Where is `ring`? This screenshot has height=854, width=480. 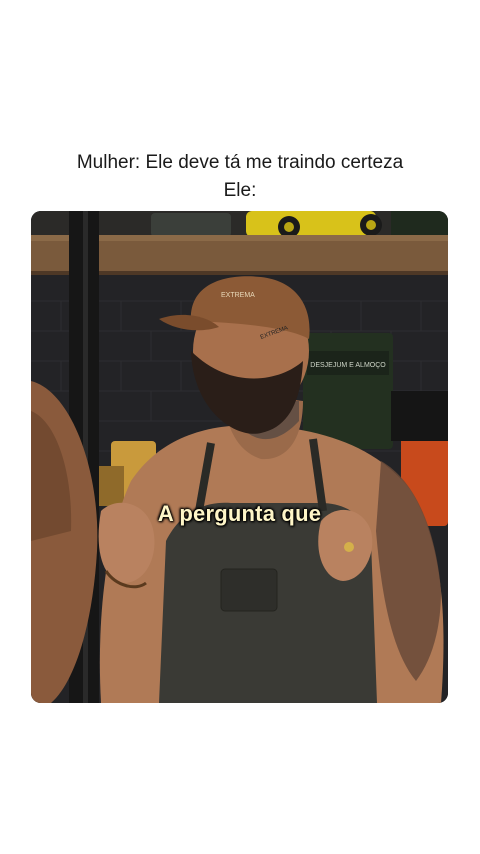
ring is located at coordinates (349, 547).